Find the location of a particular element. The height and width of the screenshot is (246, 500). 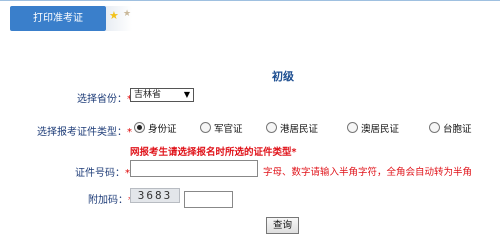

radio-option-macau-resident: 澳居民证 is located at coordinates (373, 128).